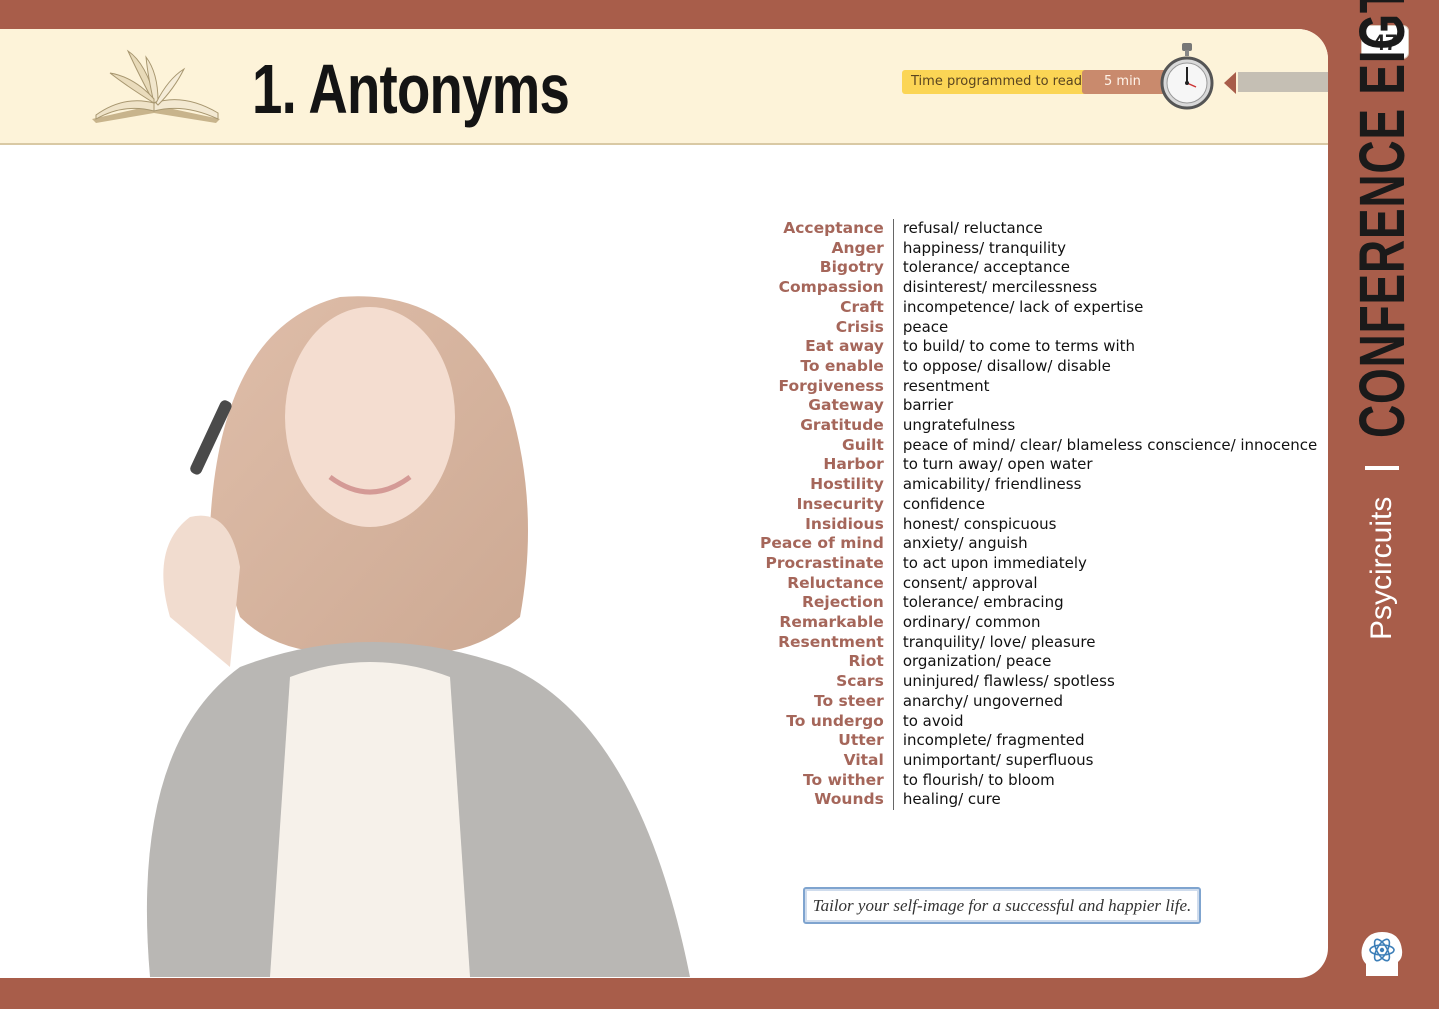  I want to click on antonym-row: To wither to flourish/ to bloom, so click(1038, 780).